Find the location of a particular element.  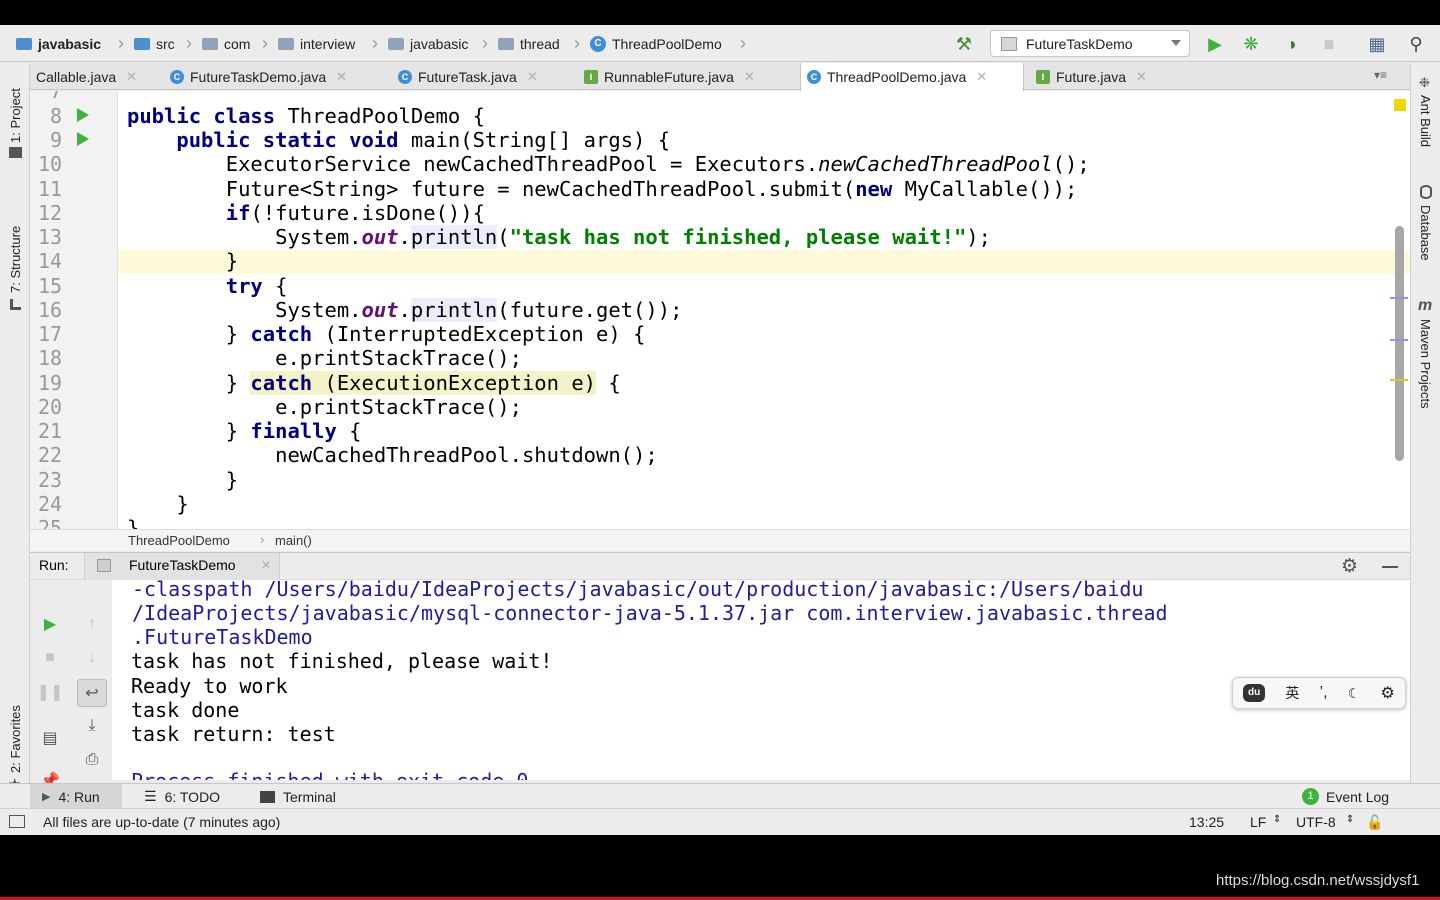

current-line-highlight is located at coordinates (764, 262).